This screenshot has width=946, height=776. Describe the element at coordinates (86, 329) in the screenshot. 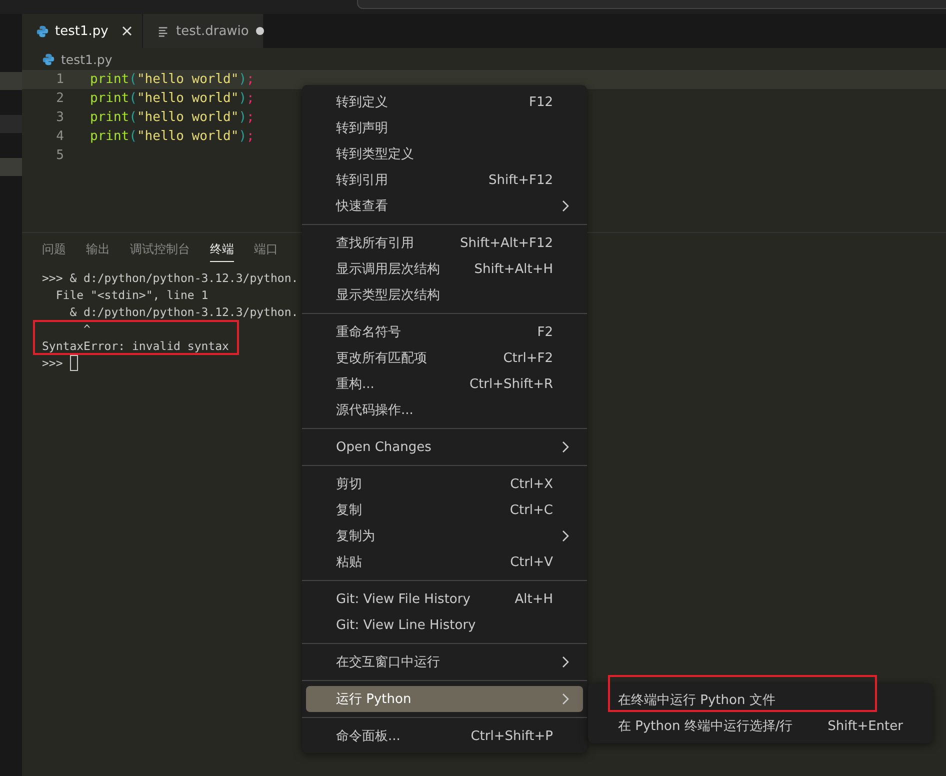

I see `terminal-line: ^` at that location.